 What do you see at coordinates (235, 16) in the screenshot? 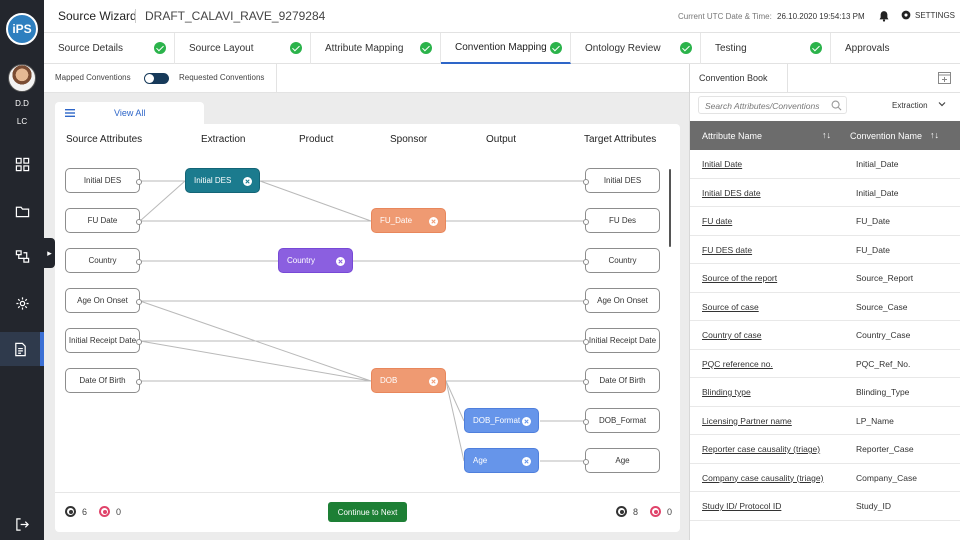
I see `document-name: DRAFT_CALAVI_RAVE_9279284` at bounding box center [235, 16].